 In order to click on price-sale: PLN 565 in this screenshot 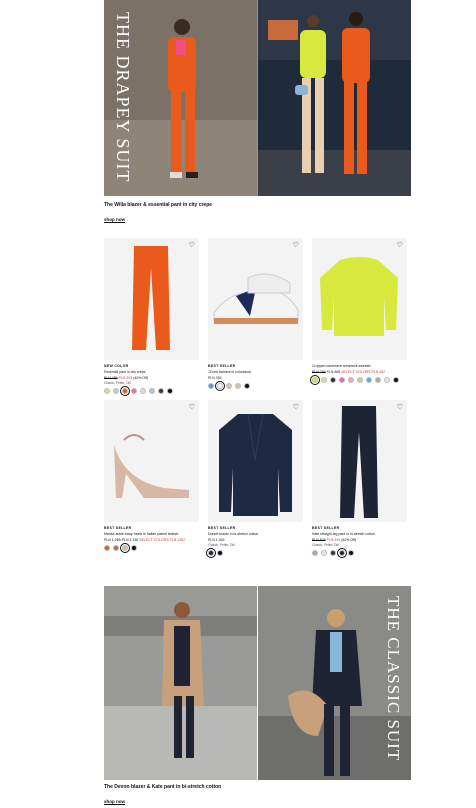, I will do `click(333, 372)`.